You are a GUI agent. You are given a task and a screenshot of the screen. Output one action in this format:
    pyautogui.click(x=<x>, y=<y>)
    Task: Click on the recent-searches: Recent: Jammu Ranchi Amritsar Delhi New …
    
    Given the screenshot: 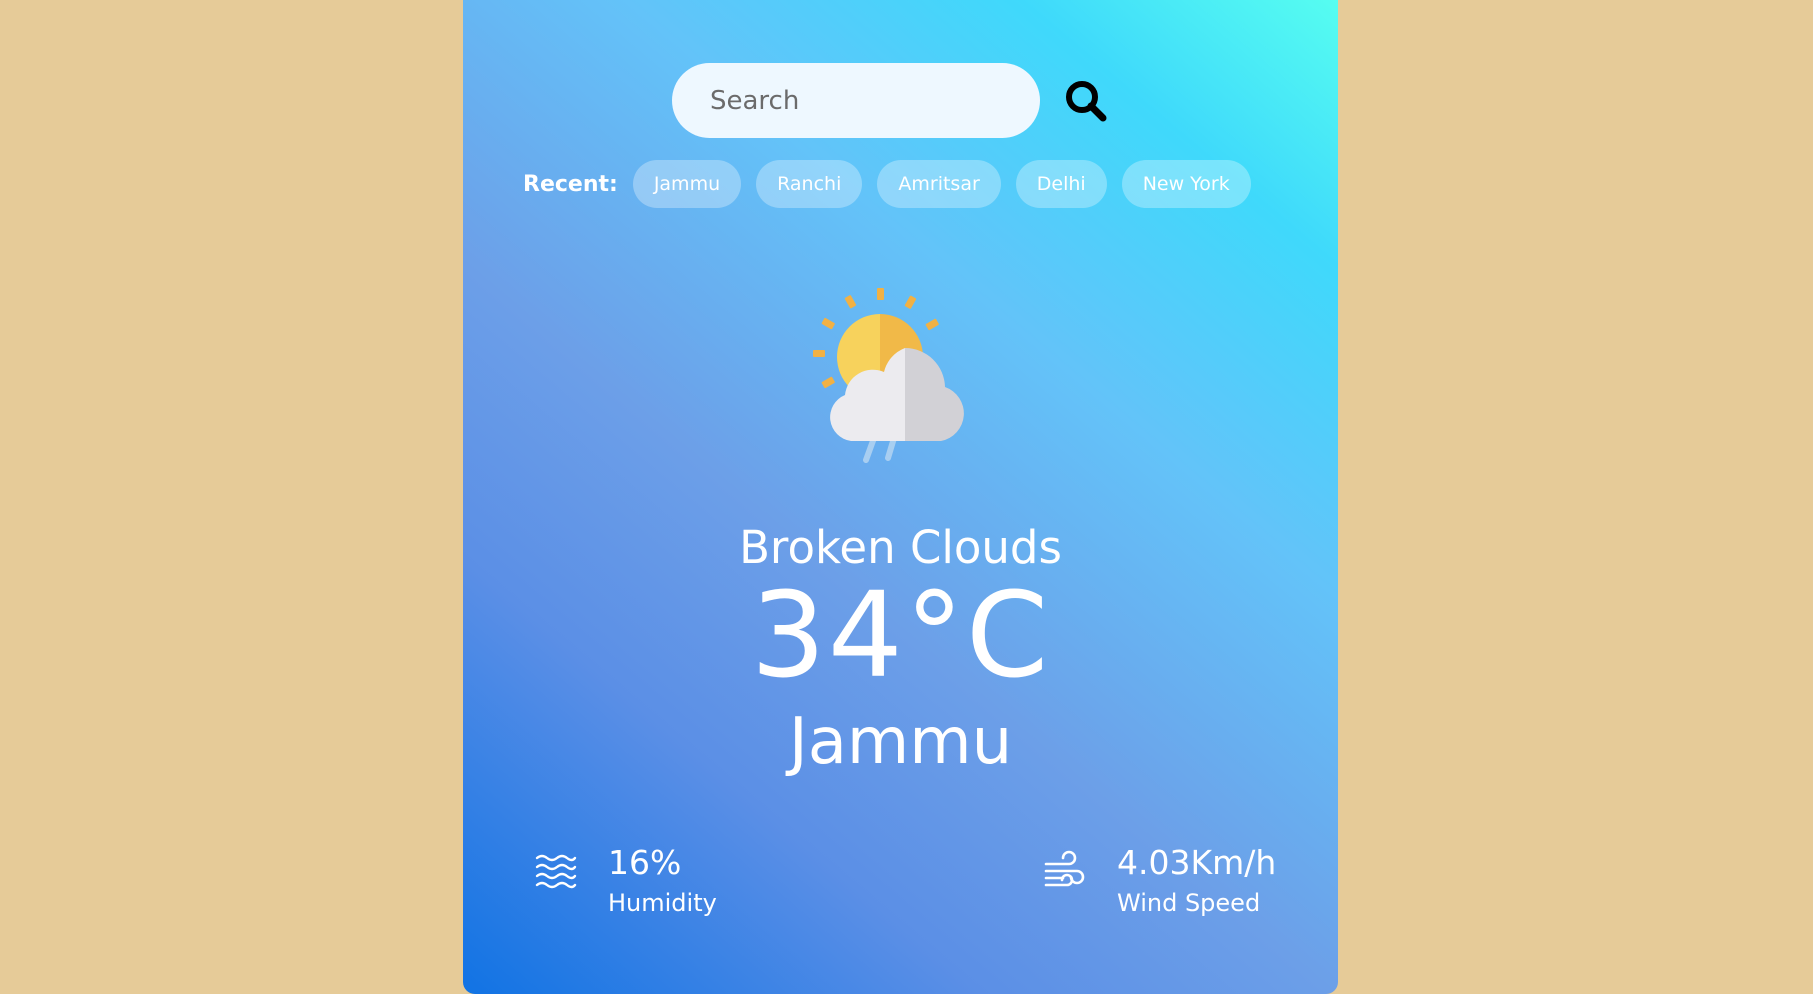 What is the action you would take?
    pyautogui.click(x=894, y=184)
    